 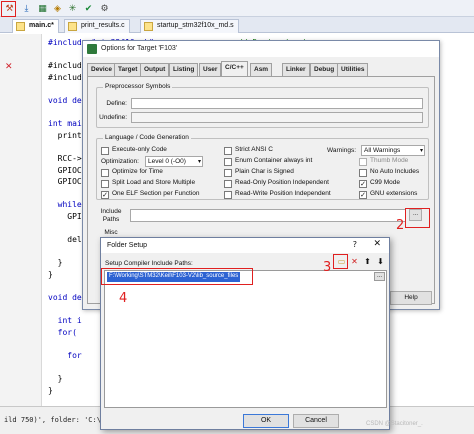 I want to click on move-up-icon: ⬆, so click(x=367, y=261).